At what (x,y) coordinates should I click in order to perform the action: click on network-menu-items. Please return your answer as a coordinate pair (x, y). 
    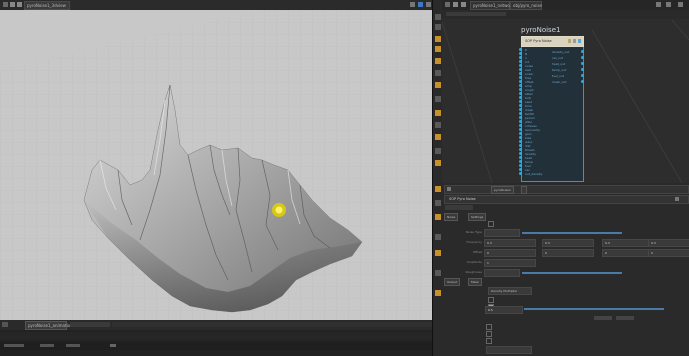
    Looking at the image, I should click on (476, 14).